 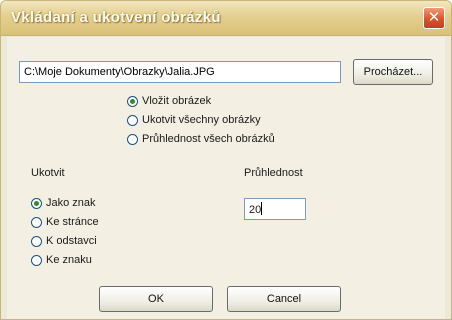 I want to click on radio-insert-image: Vložit obrázek, so click(x=169, y=101).